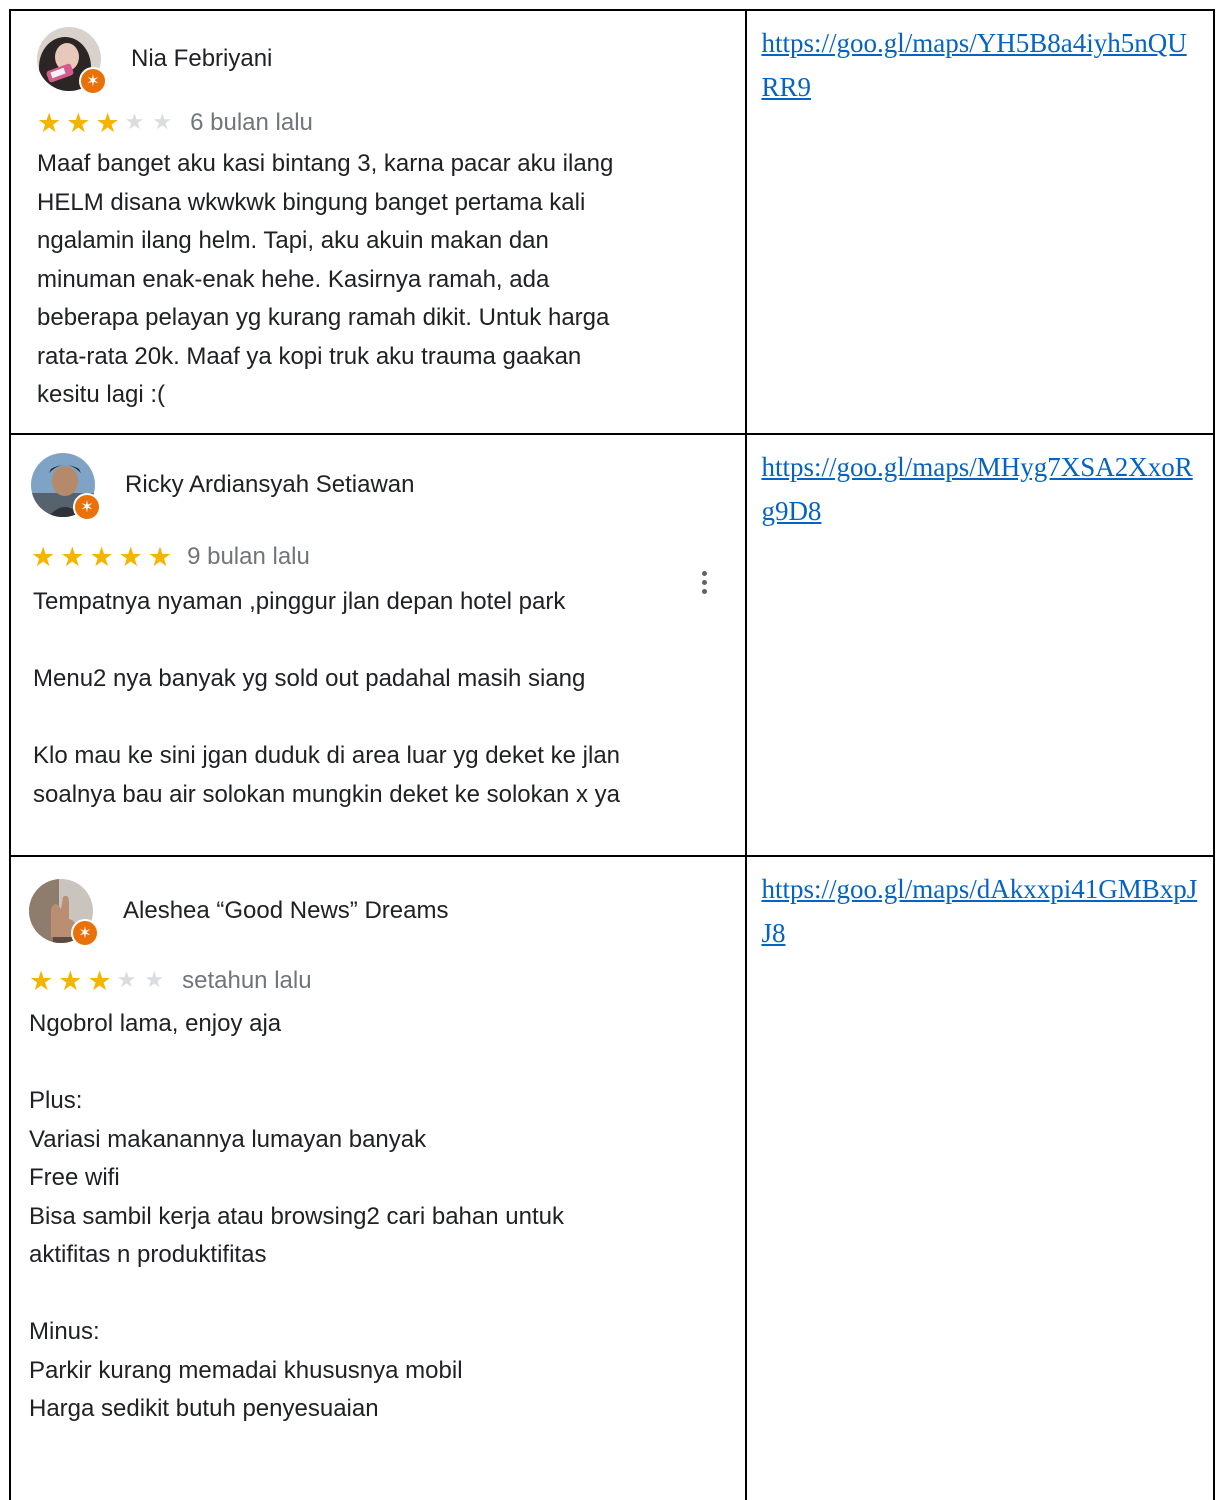  Describe the element at coordinates (378, 117) in the screenshot. I see `rating-line: ★ ★ ★ ★ ★ 6 bulan lalu` at that location.